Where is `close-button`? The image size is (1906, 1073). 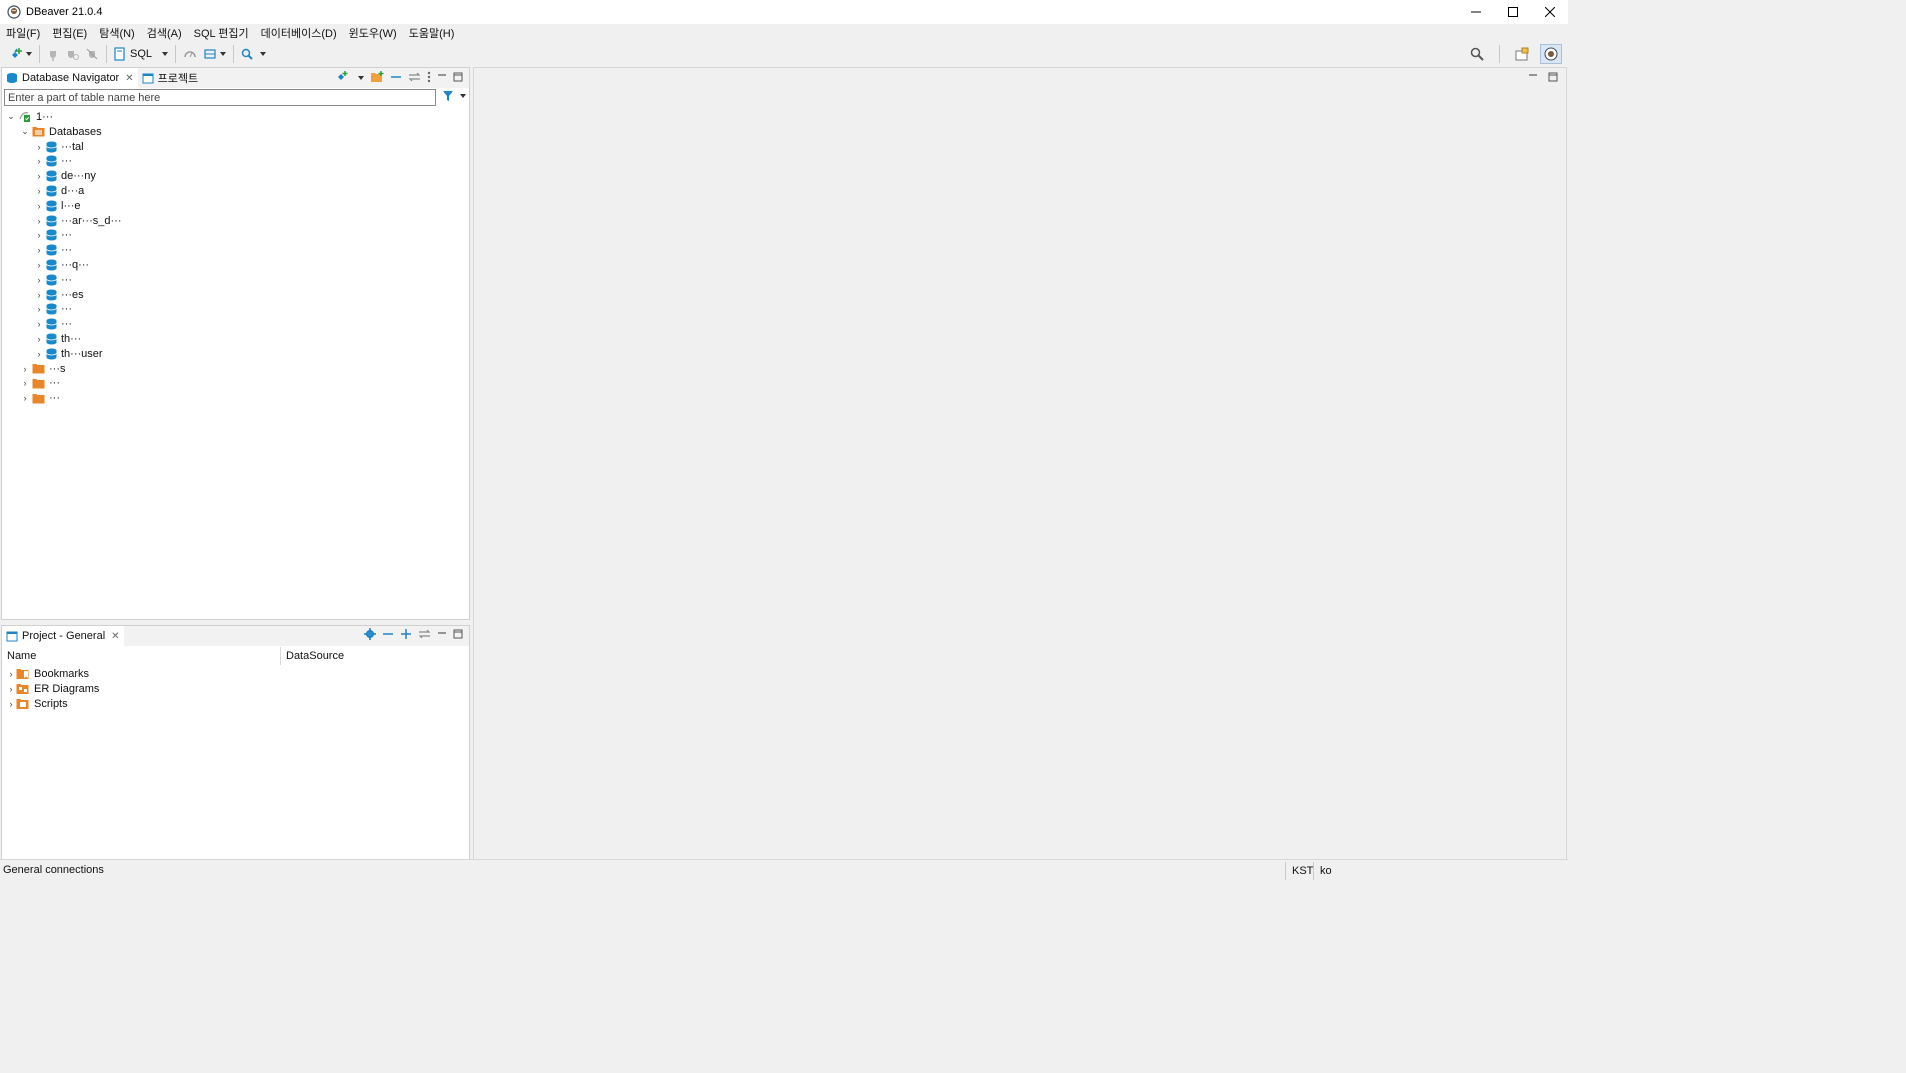
close-button is located at coordinates (1549, 12).